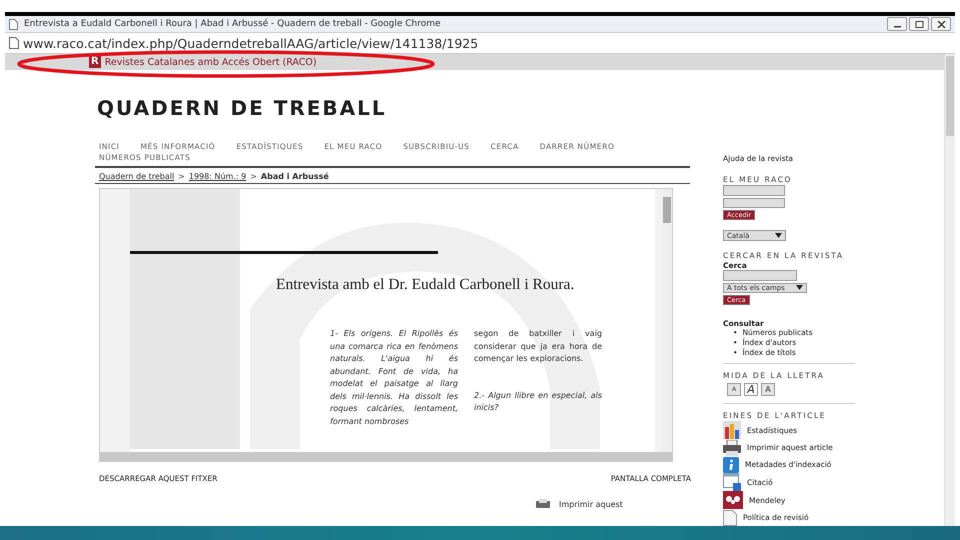 The image size is (960, 540). Describe the element at coordinates (591, 504) in the screenshot. I see `print-link: Imprimir aquest` at that location.